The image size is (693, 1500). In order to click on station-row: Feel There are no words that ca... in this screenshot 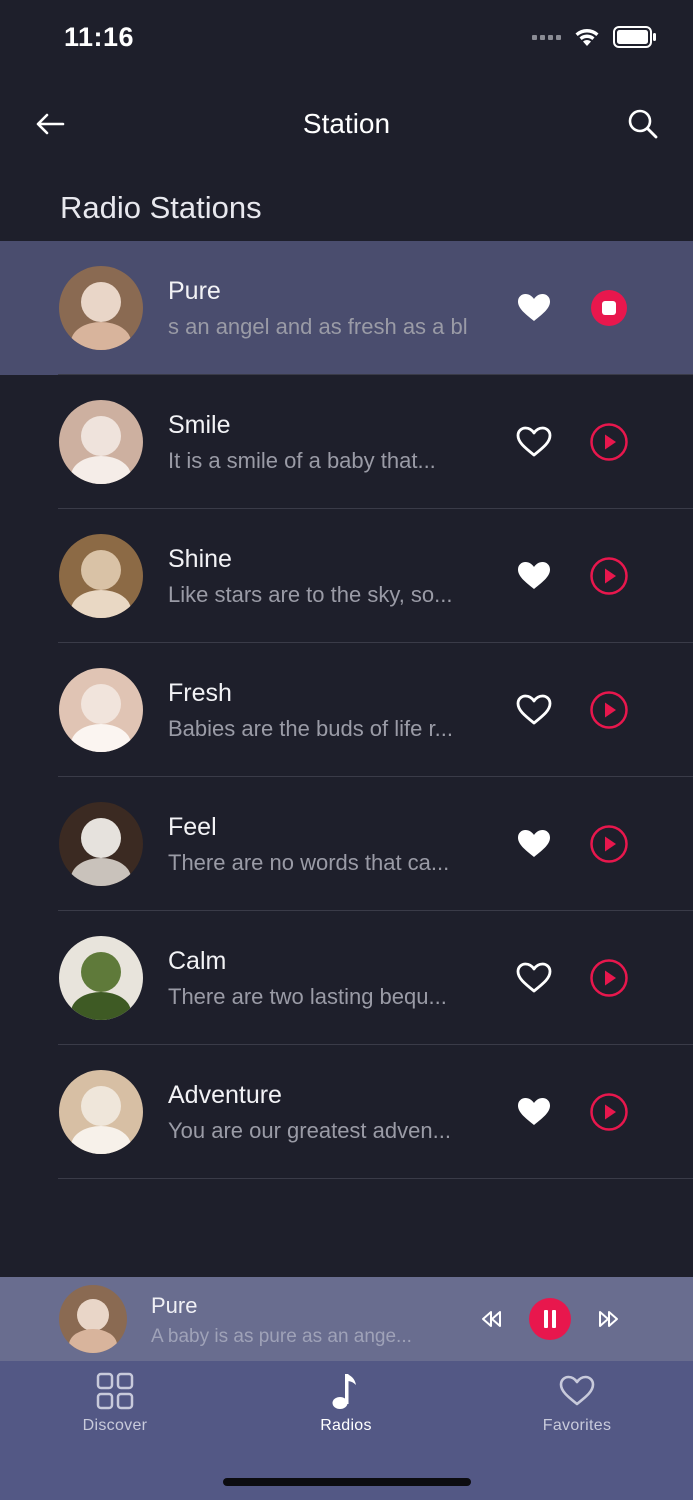, I will do `click(346, 844)`.